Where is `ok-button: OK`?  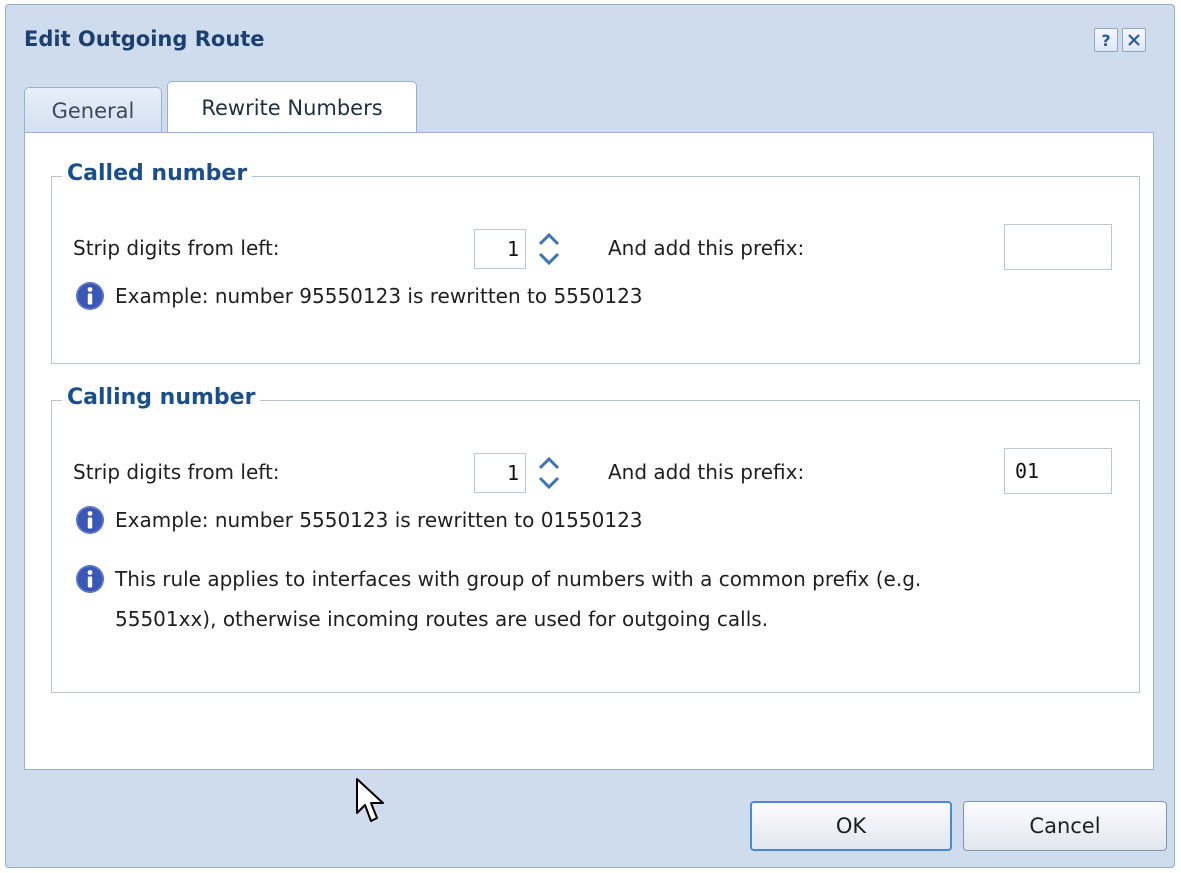
ok-button: OK is located at coordinates (851, 826).